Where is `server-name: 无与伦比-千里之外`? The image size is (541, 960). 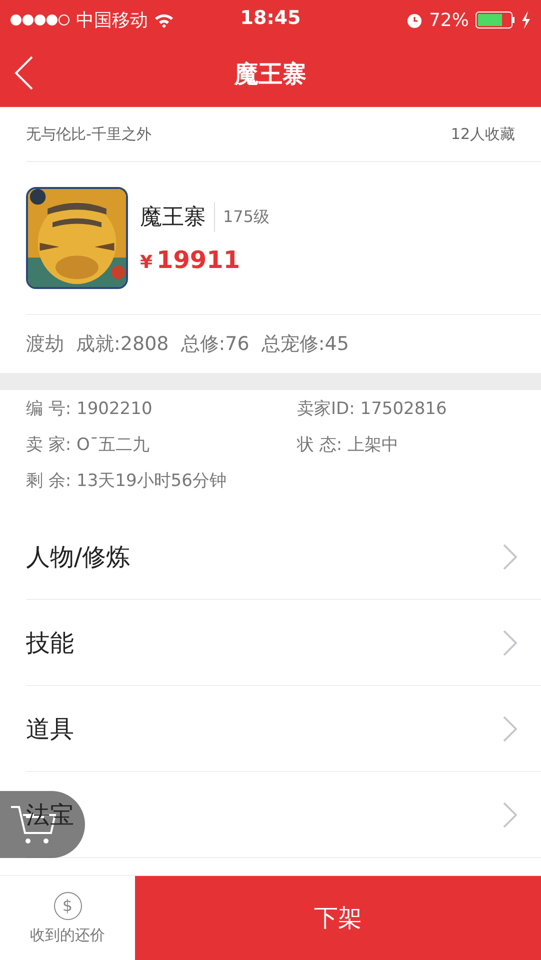 server-name: 无与伦比-千里之外 is located at coordinates (89, 134).